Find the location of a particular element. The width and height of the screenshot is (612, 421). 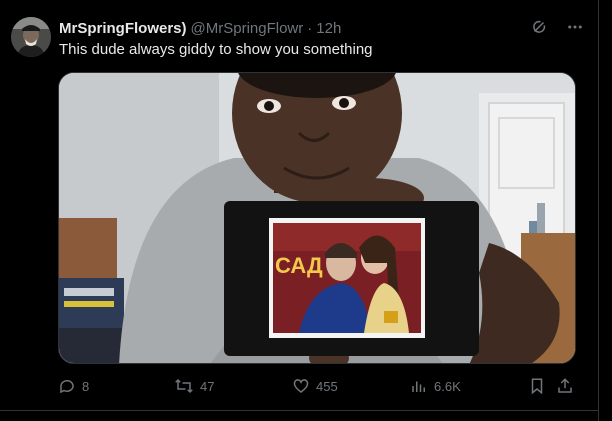

avatar is located at coordinates (31, 37).